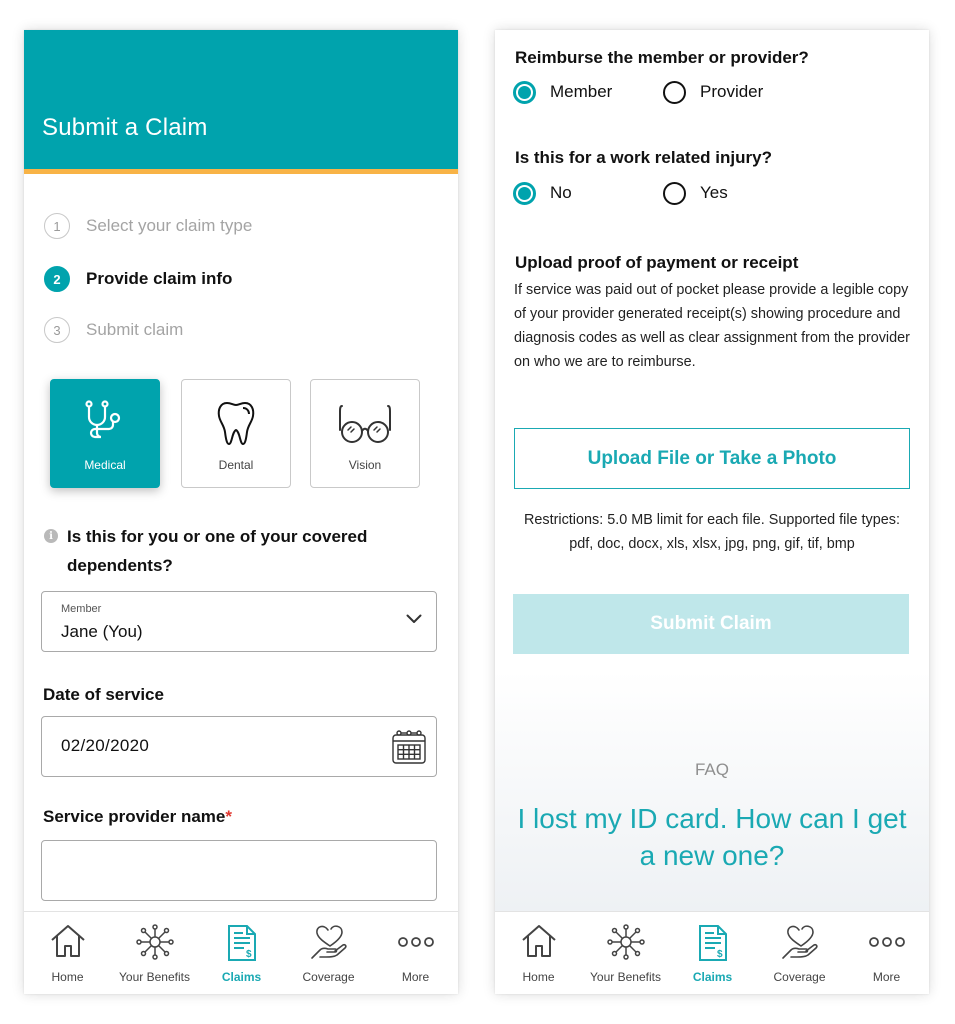 The image size is (955, 1024). What do you see at coordinates (159, 278) in the screenshot?
I see `step-label: Provide claim info` at bounding box center [159, 278].